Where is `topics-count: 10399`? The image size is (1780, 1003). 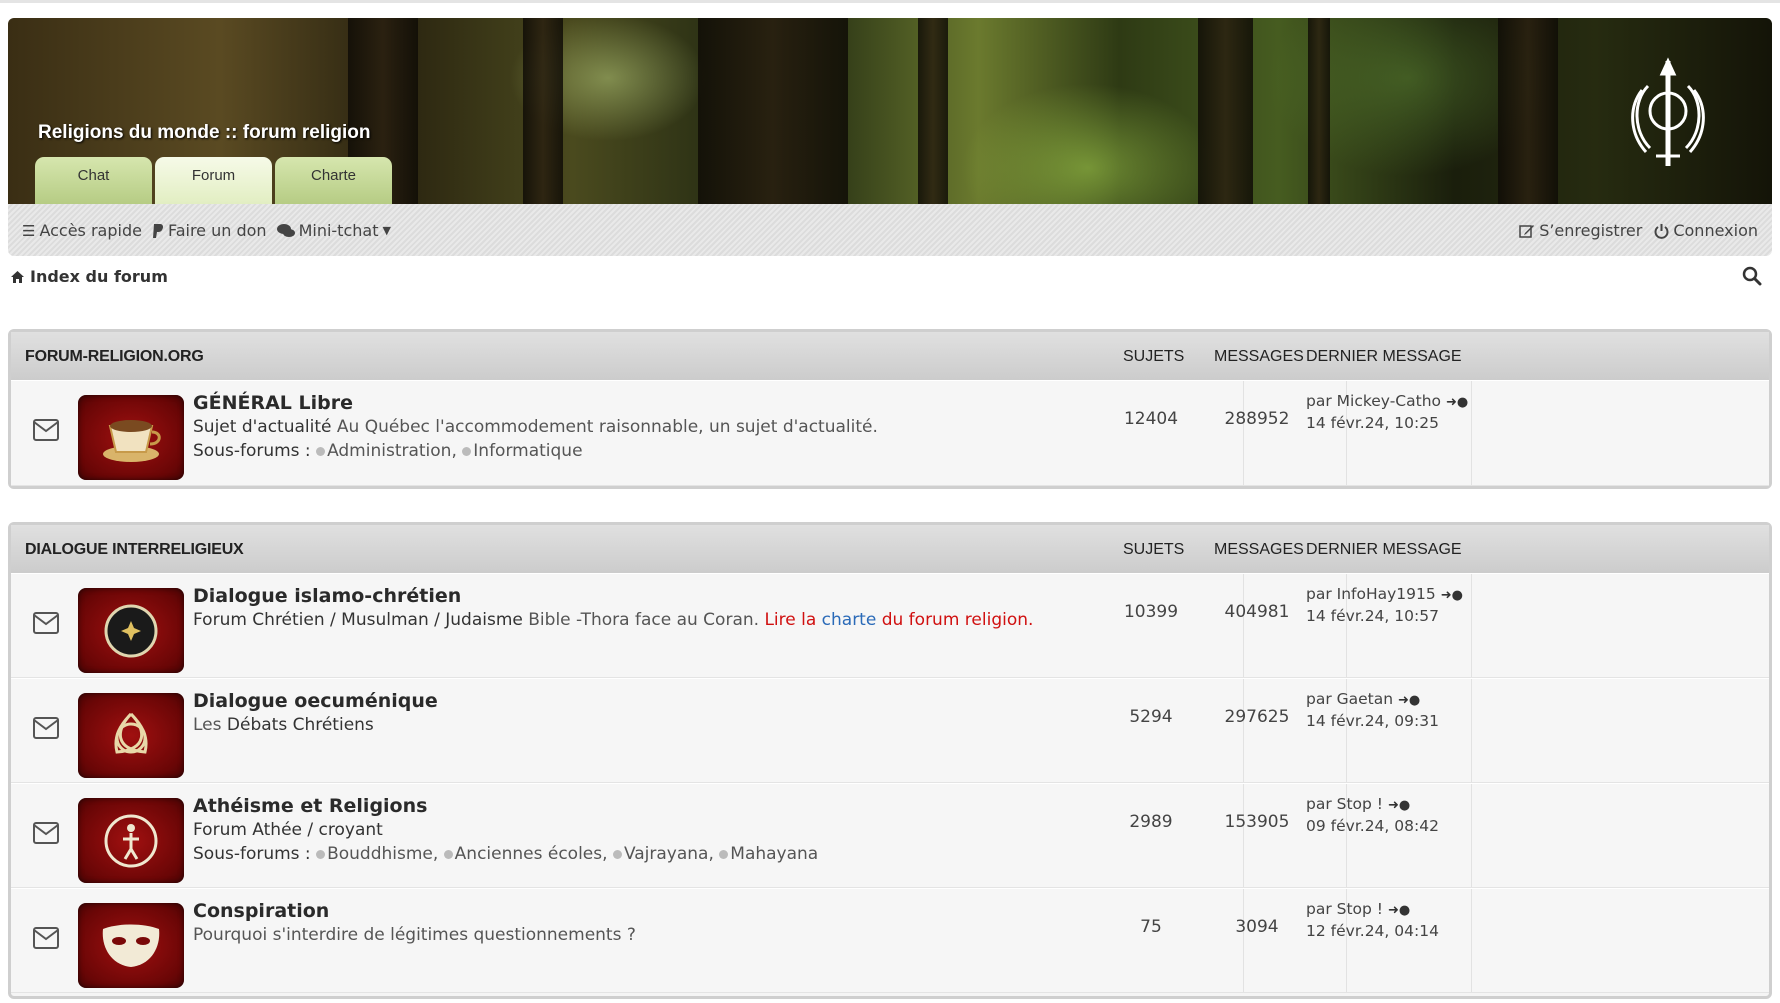 topics-count: 10399 is located at coordinates (1151, 612).